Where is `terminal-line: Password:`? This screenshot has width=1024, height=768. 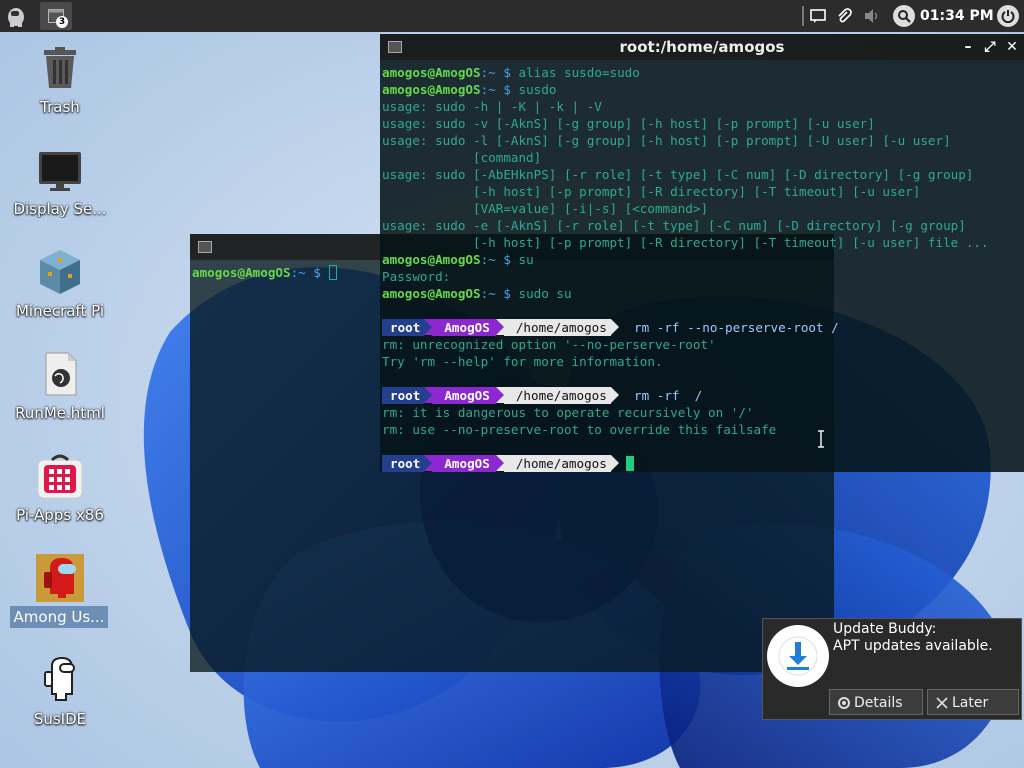
terminal-line: Password: is located at coordinates (416, 276).